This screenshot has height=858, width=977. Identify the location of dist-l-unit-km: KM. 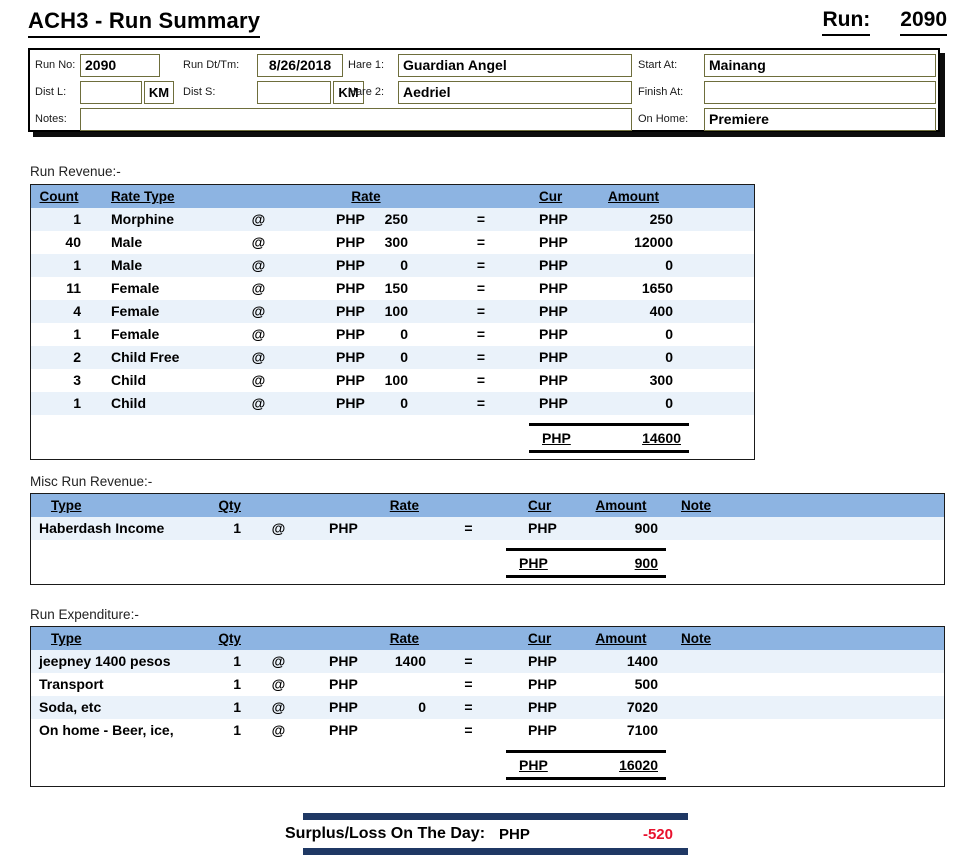
(159, 92).